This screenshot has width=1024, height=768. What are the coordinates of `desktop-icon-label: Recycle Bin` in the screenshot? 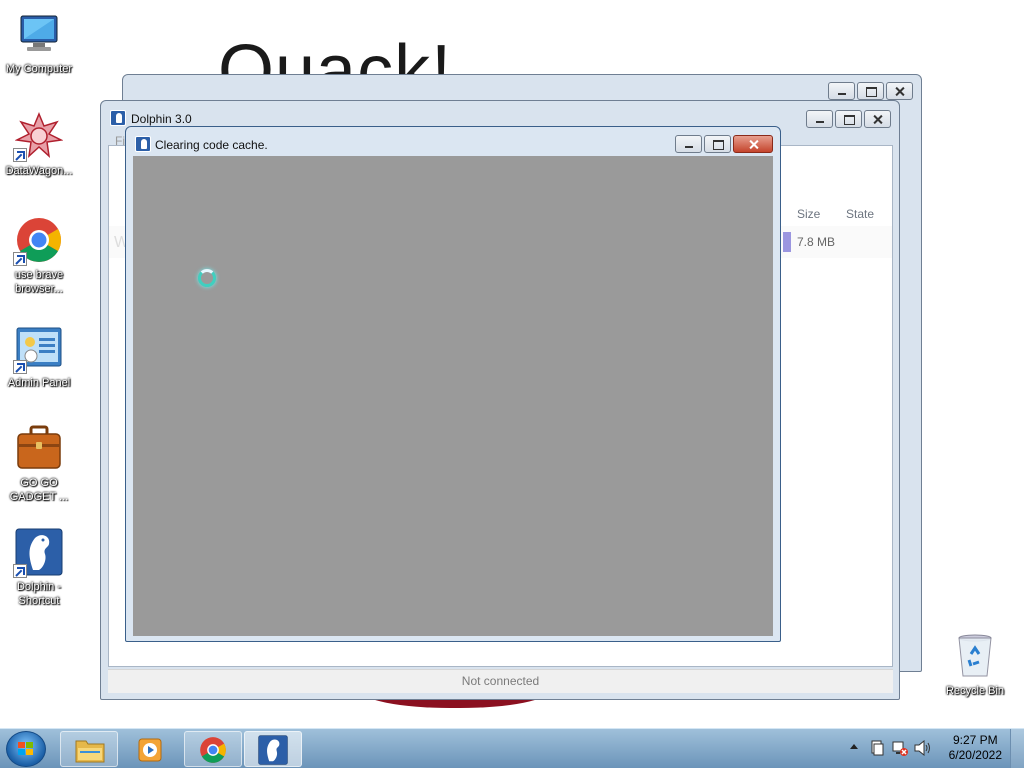 It's located at (975, 691).